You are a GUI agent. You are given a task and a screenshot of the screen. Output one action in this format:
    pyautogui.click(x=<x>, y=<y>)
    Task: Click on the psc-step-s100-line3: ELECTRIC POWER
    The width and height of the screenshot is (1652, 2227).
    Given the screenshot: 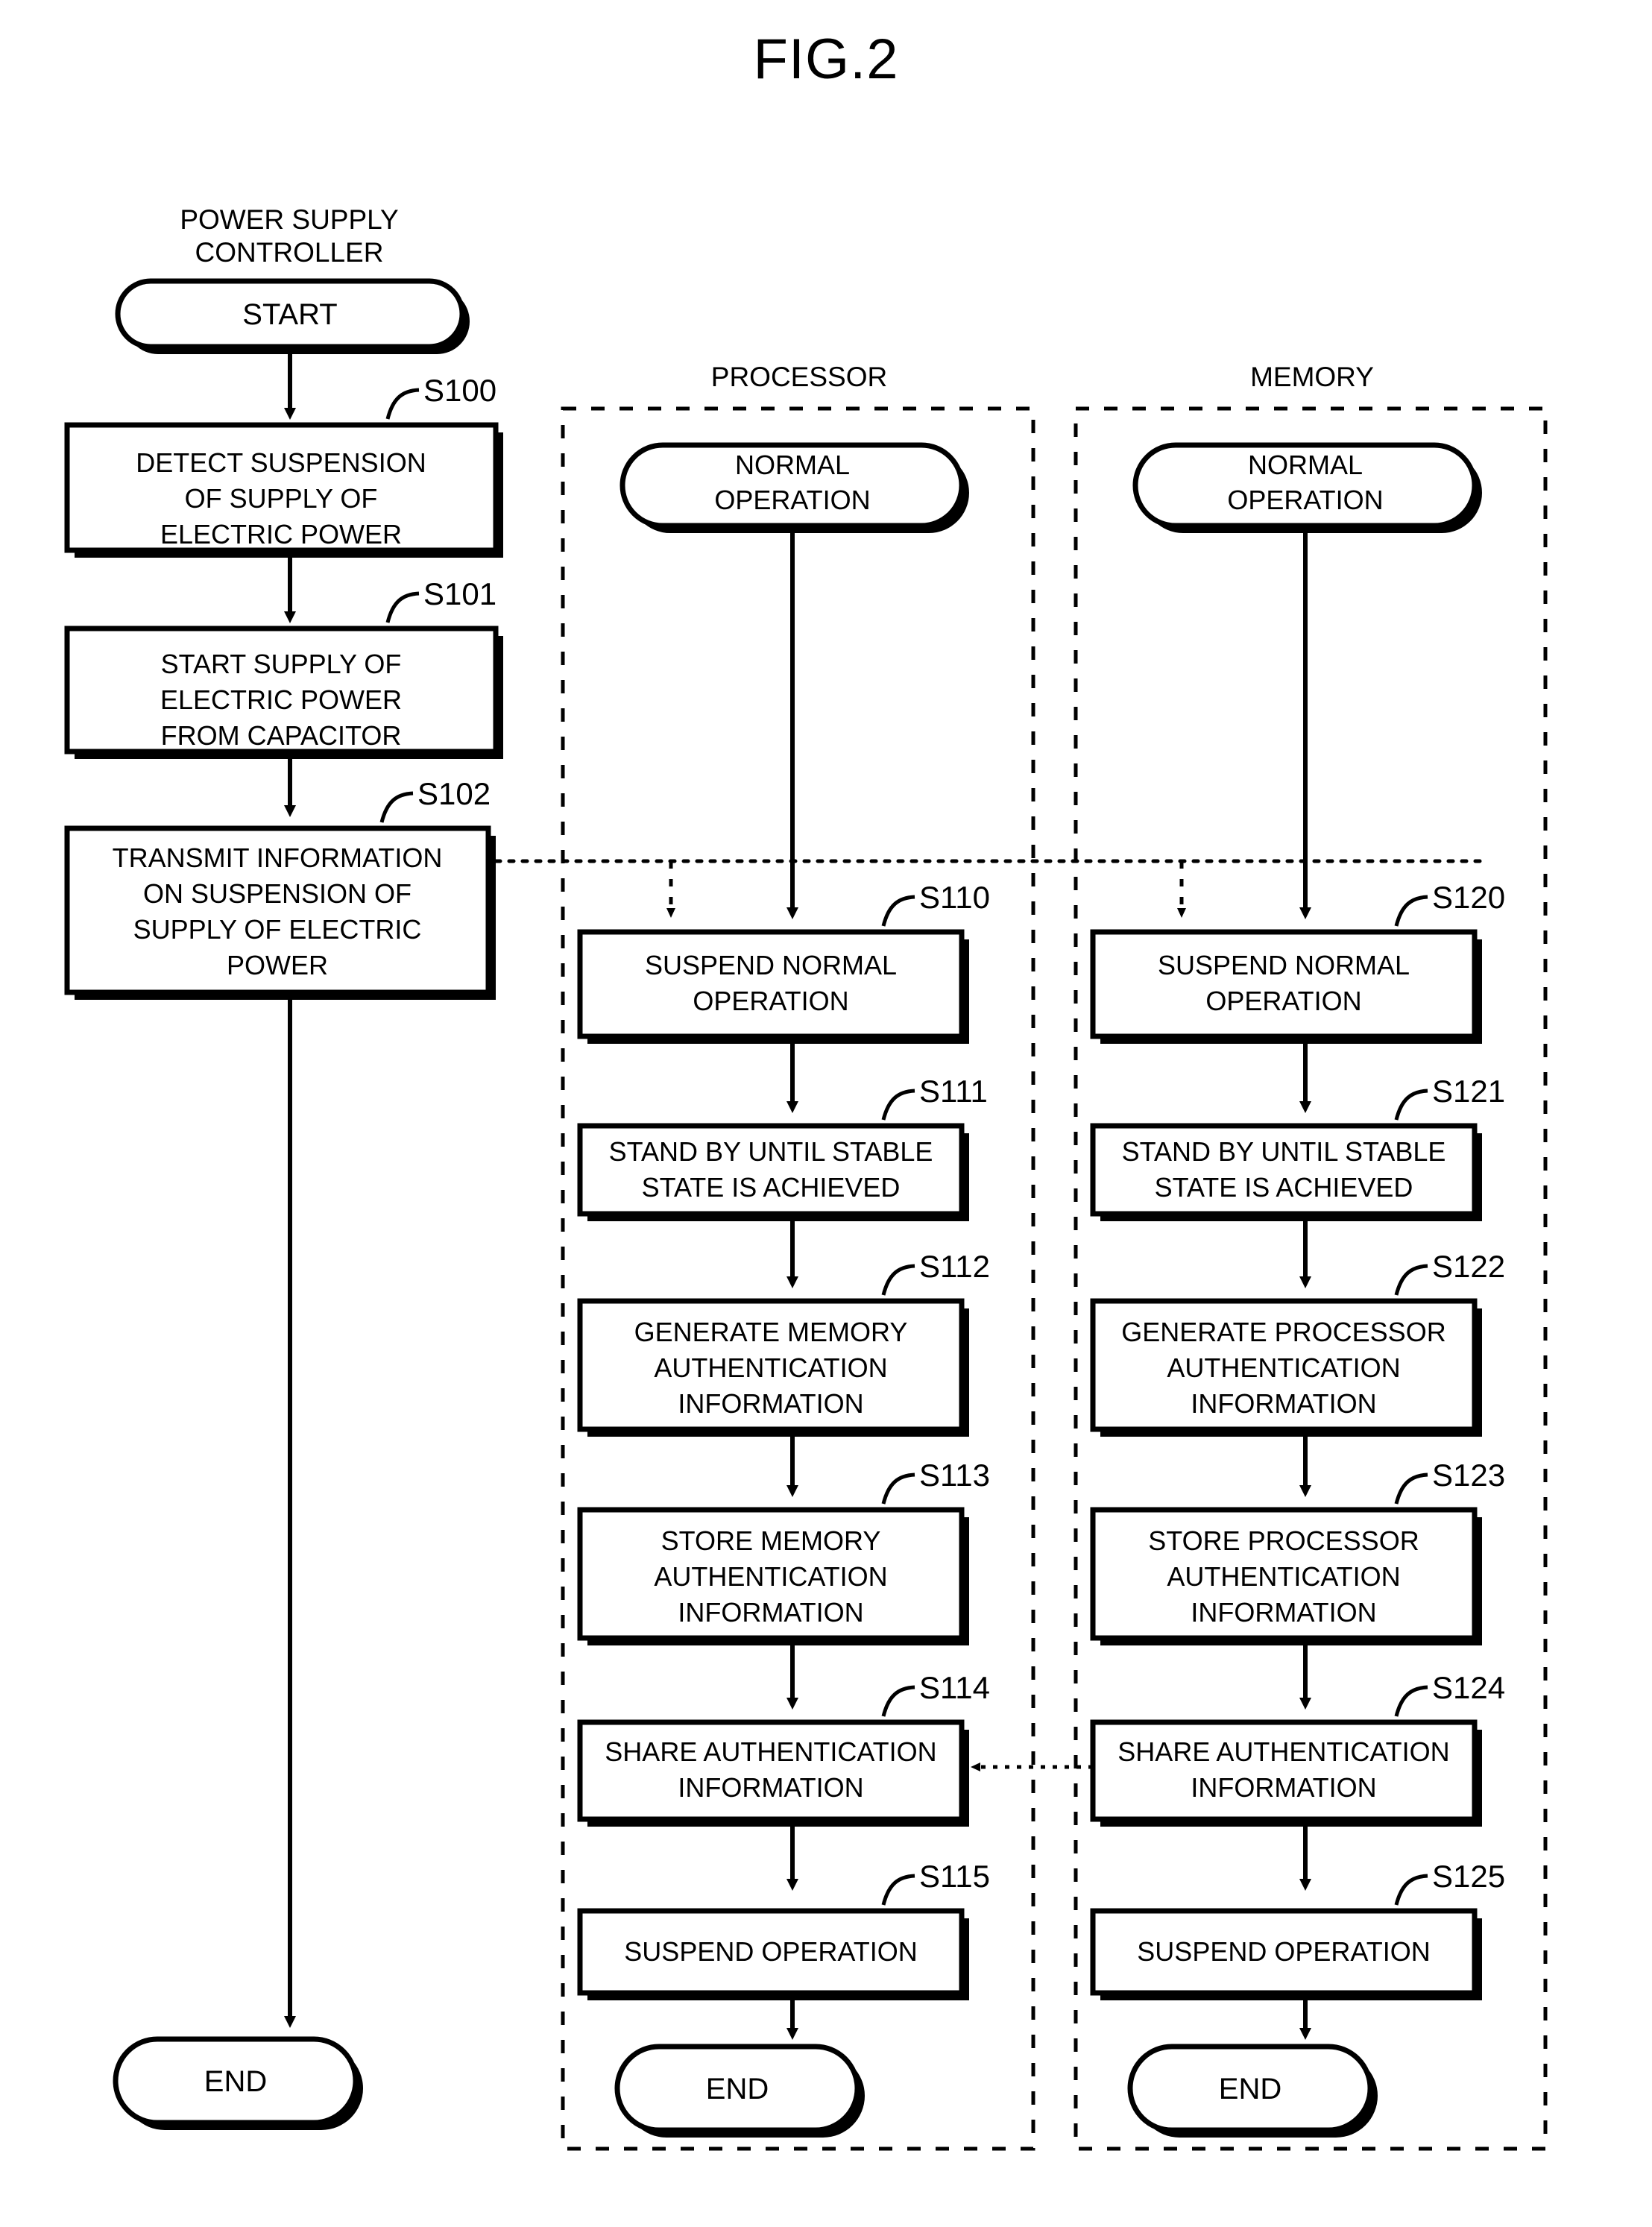 What is the action you would take?
    pyautogui.click(x=281, y=534)
    